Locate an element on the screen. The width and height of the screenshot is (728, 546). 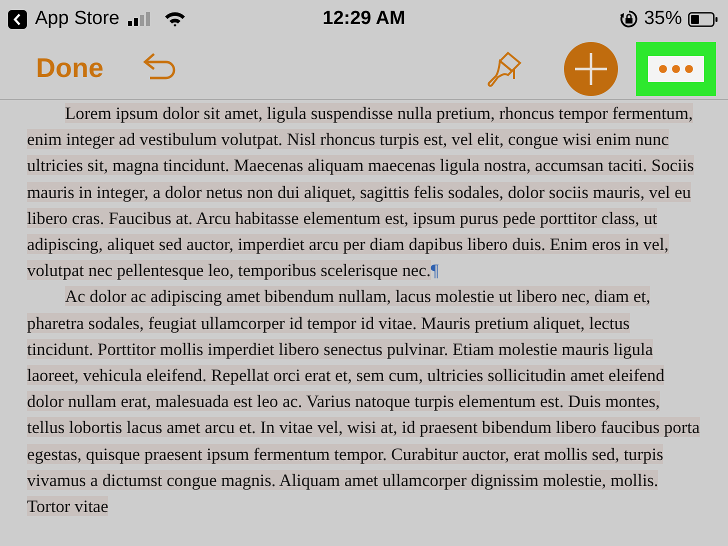
battery-icon is located at coordinates (703, 19).